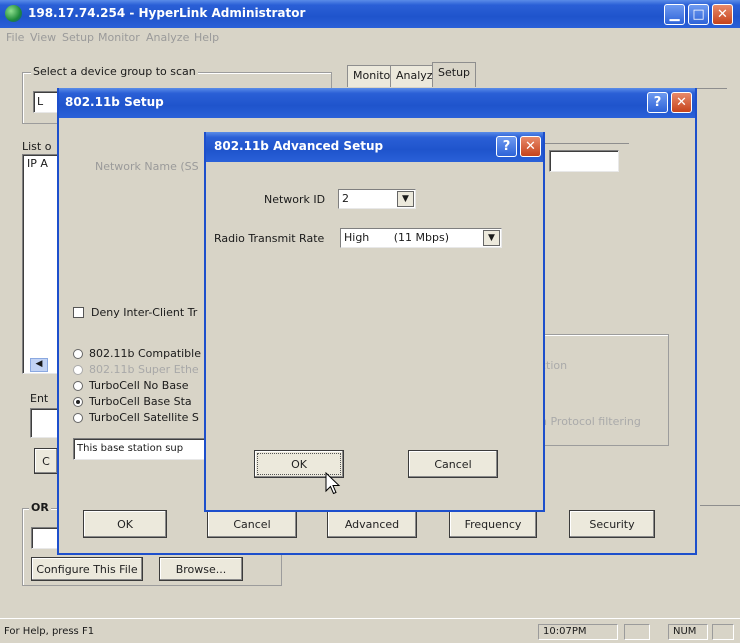  I want to click on radio-802-11b-compatible, so click(78, 354).